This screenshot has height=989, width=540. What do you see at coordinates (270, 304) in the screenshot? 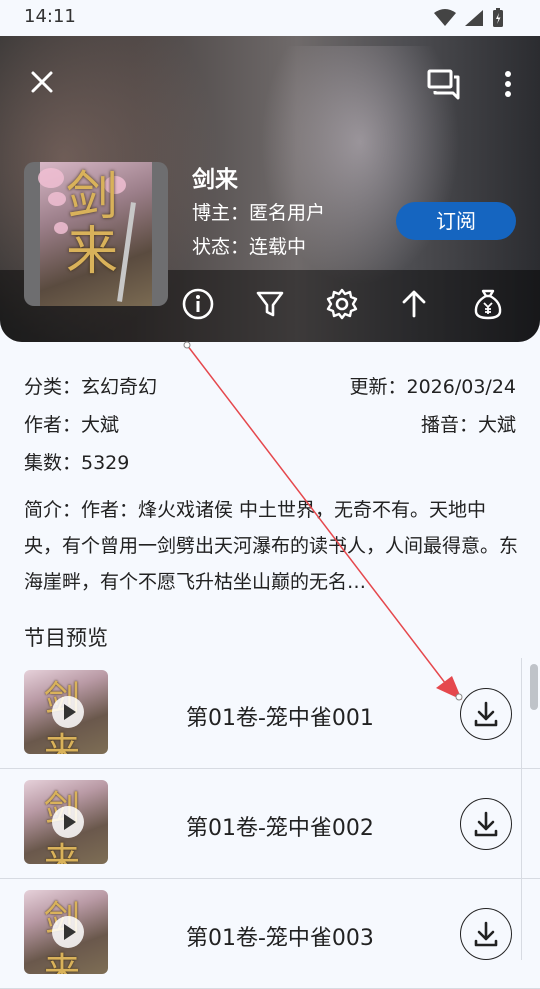
I see `filter-icon` at bounding box center [270, 304].